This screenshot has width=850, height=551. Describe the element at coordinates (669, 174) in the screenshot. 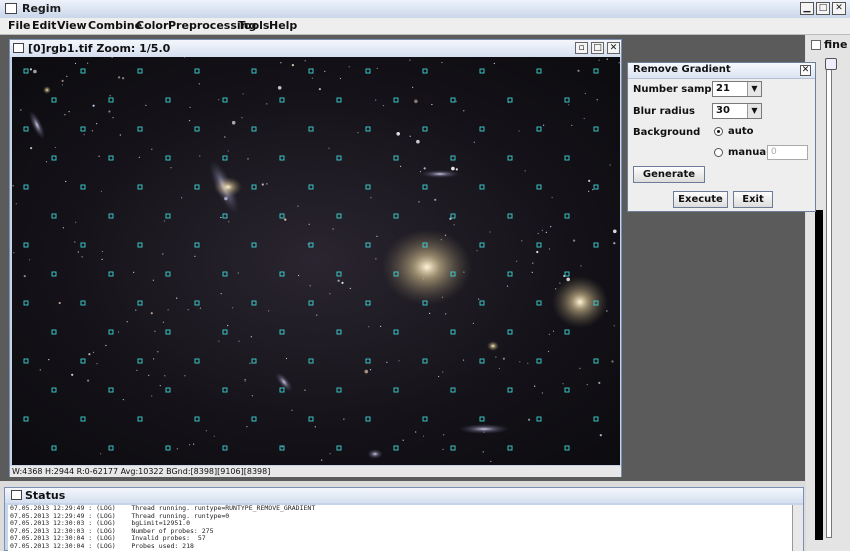

I see `generate-button: Generate` at that location.